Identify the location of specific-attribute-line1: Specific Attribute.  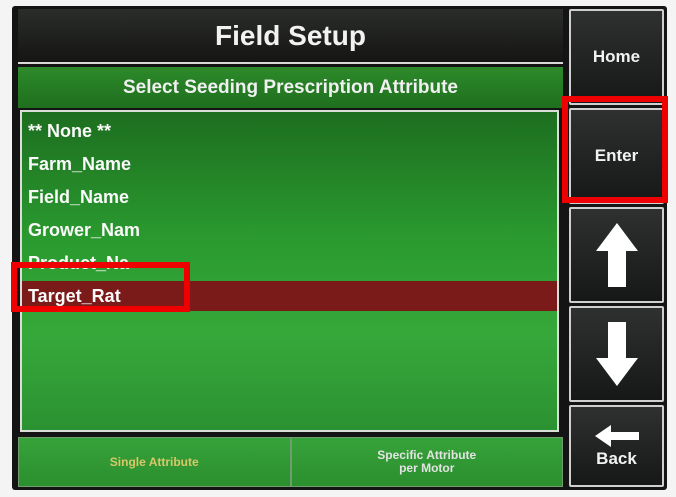
(427, 455).